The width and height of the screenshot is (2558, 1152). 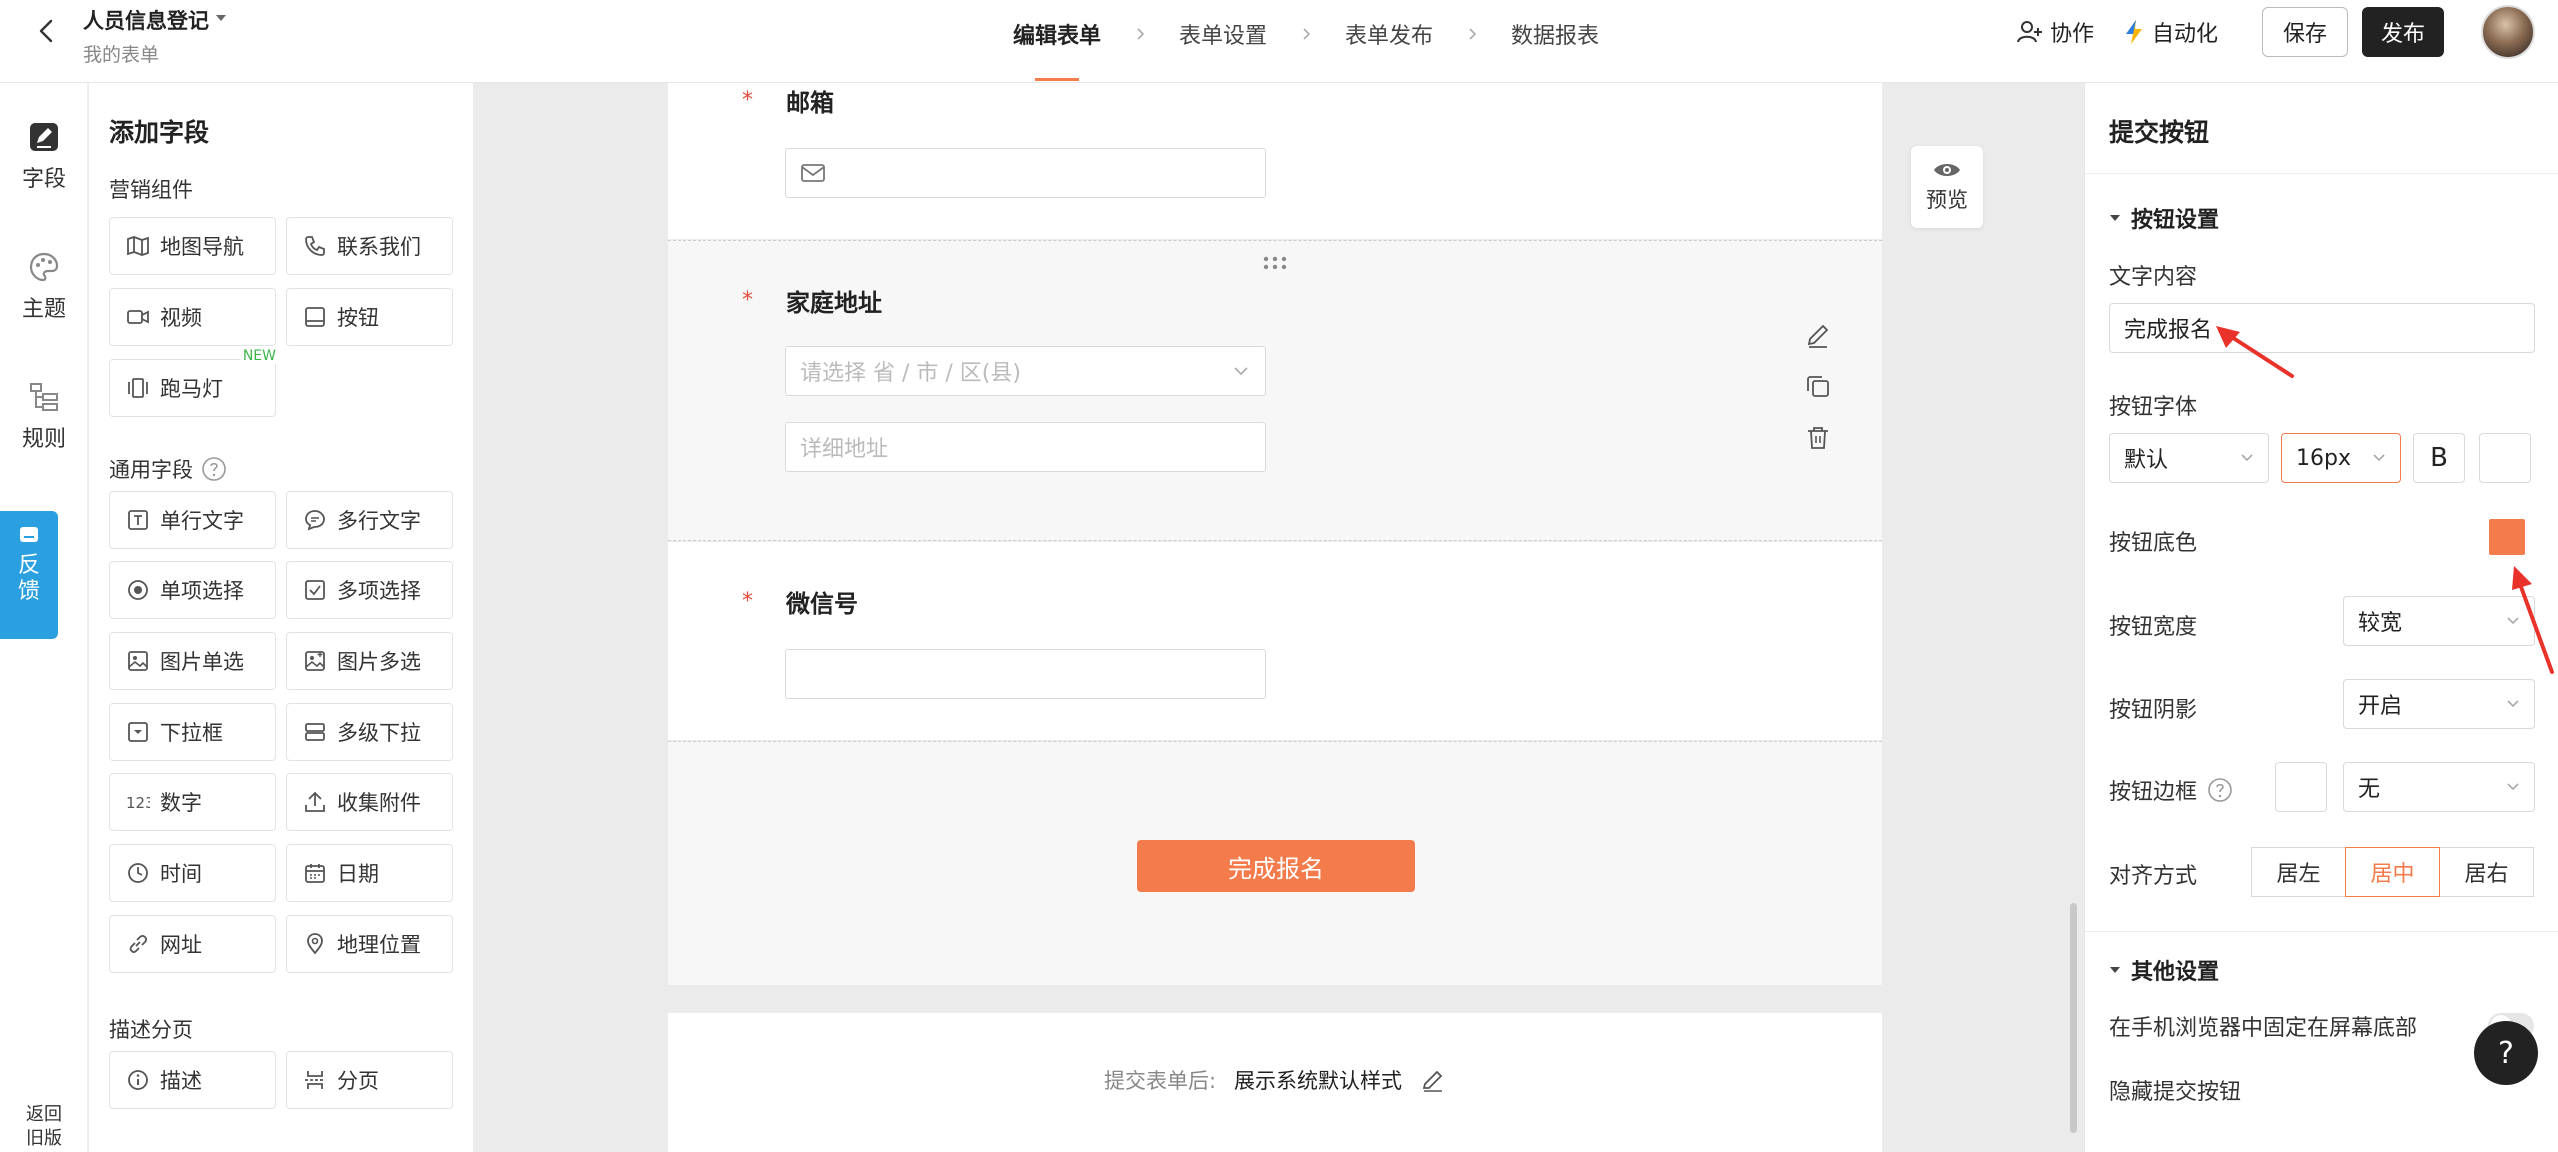 I want to click on field-single-line: 单行文字, so click(x=192, y=520).